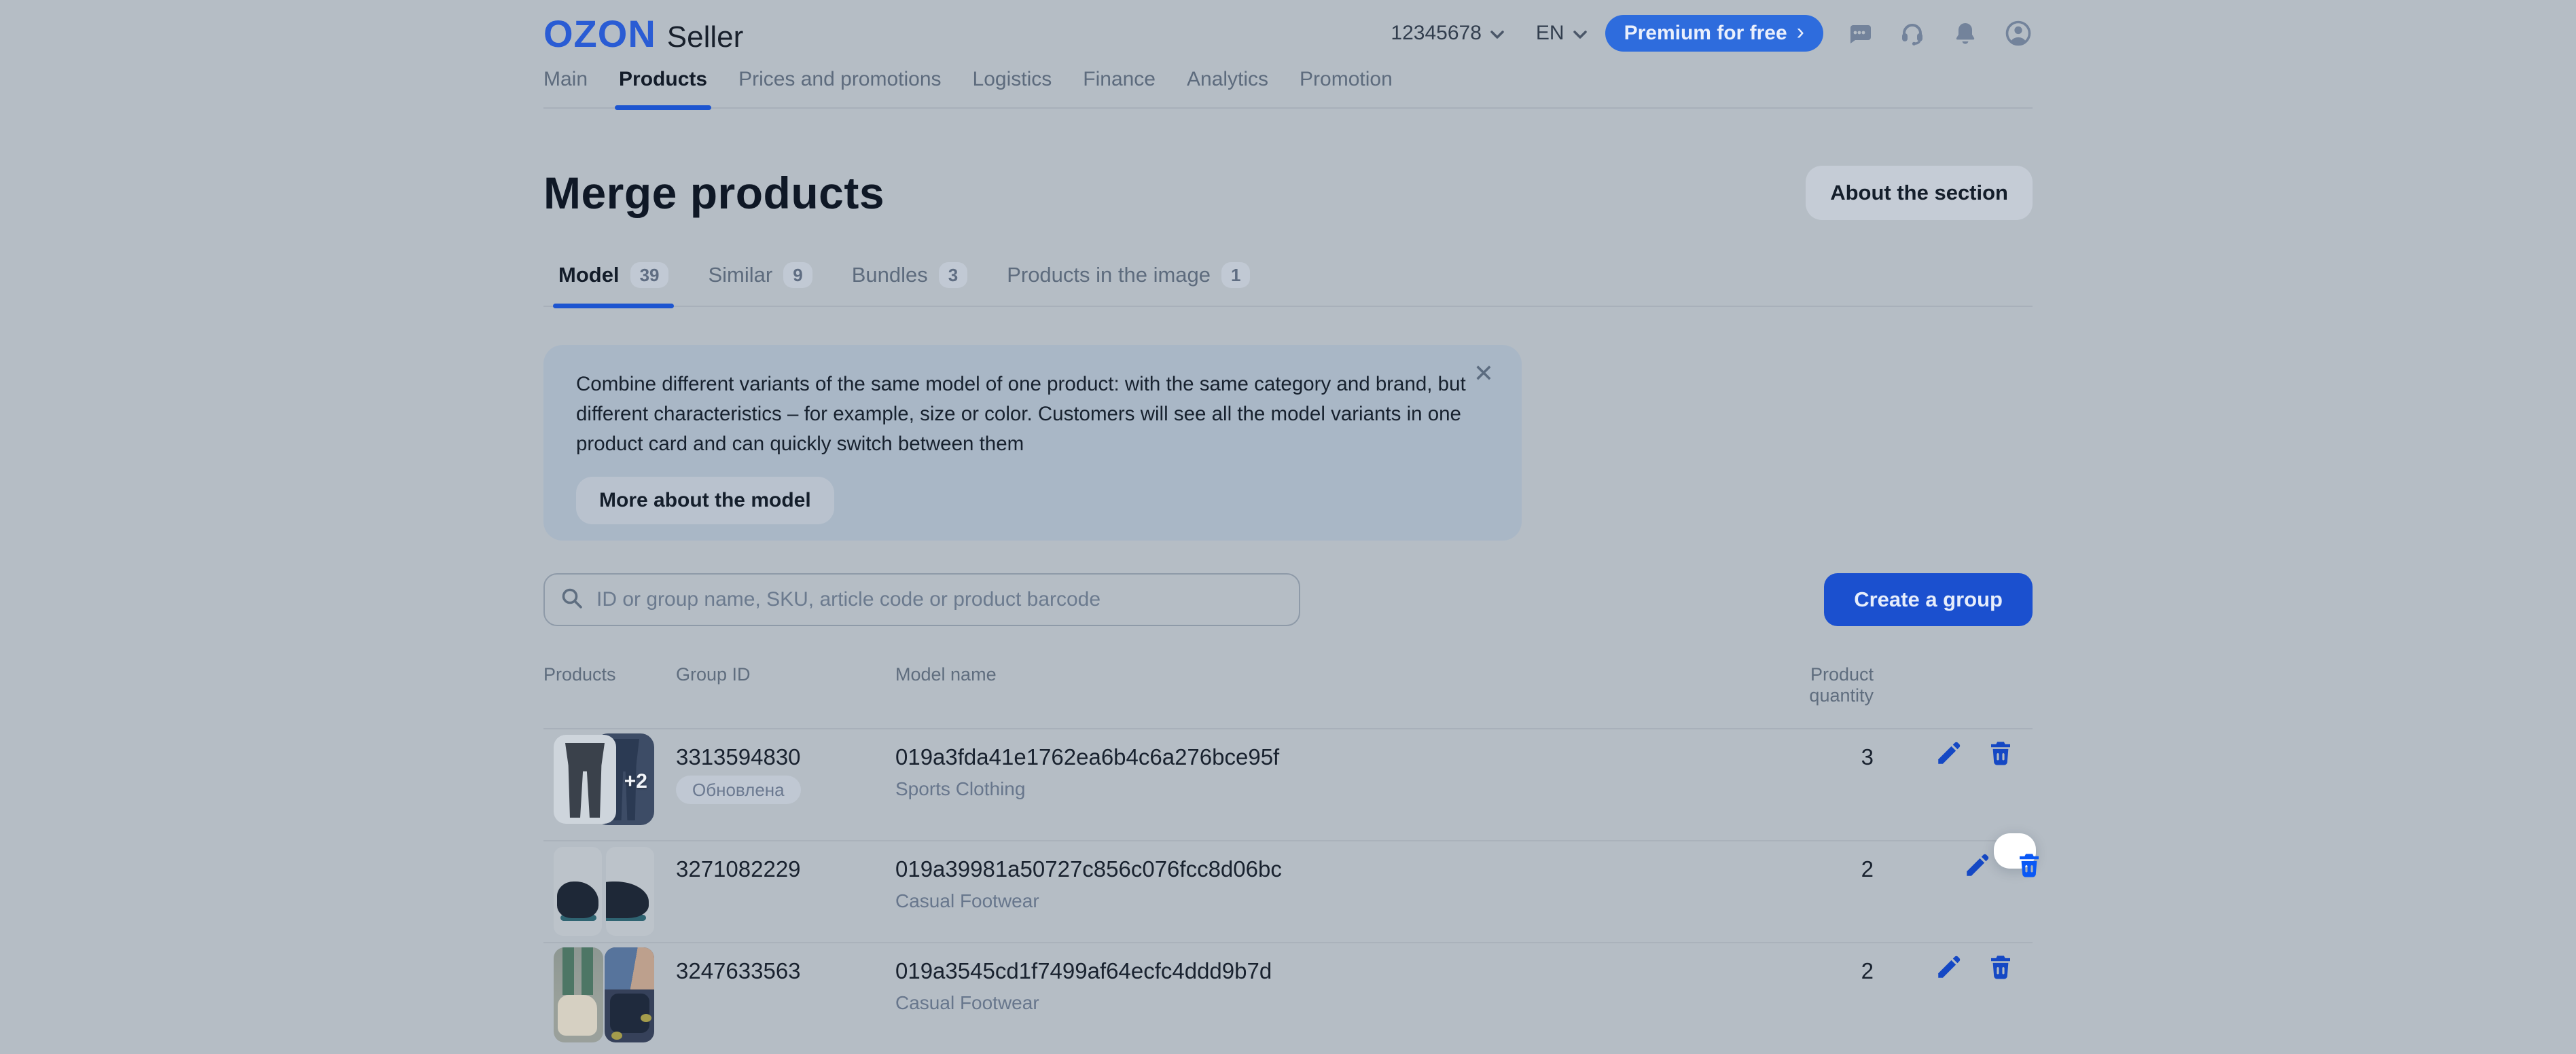 Image resolution: width=2576 pixels, height=1054 pixels. Describe the element at coordinates (1088, 869) in the screenshot. I see `model-name: 019a39981a50727c856c076fcc8d06bc` at that location.